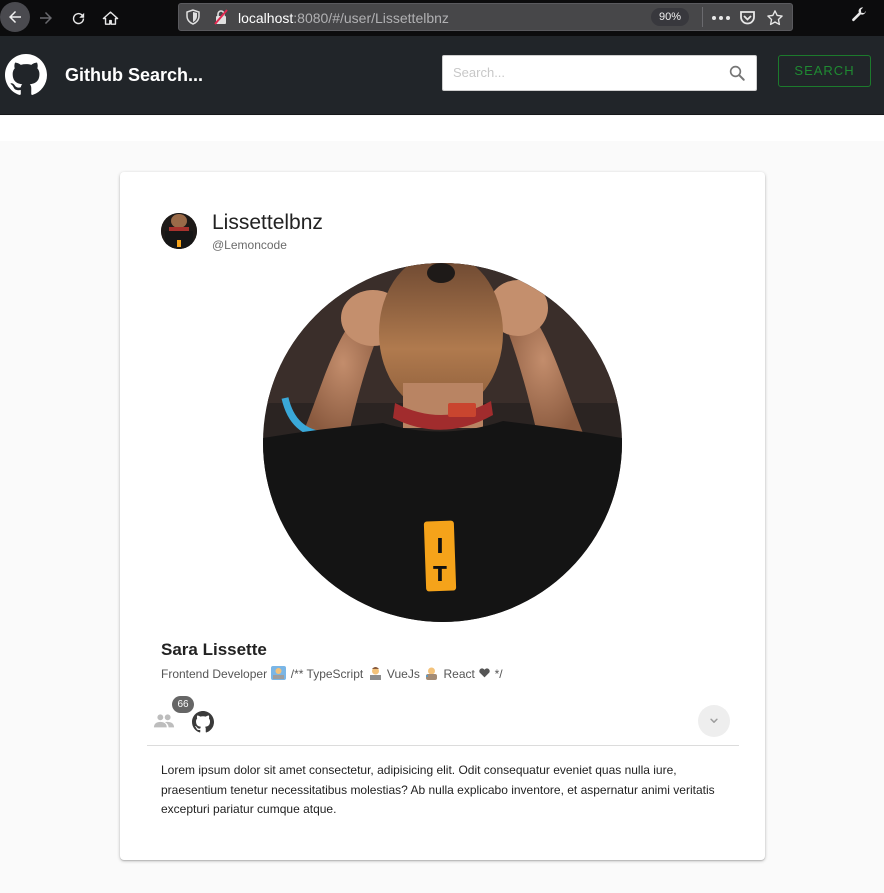  Describe the element at coordinates (193, 19) in the screenshot. I see `shield-icon` at that location.